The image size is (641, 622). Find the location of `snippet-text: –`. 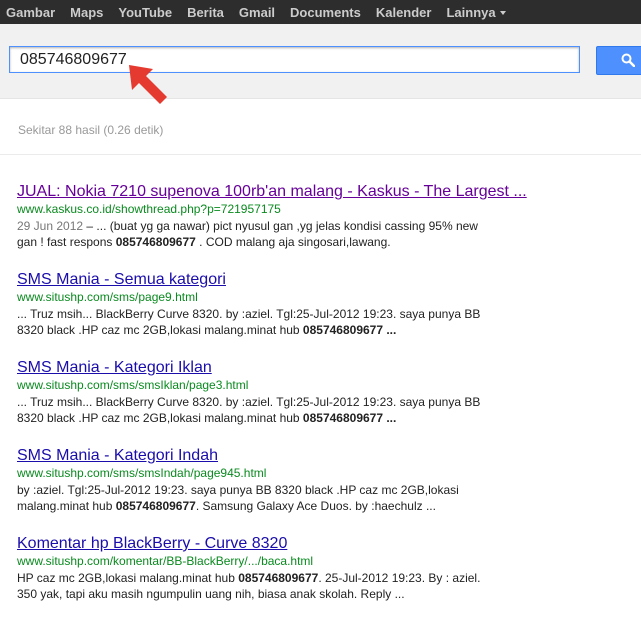

snippet-text: – is located at coordinates (91, 226).